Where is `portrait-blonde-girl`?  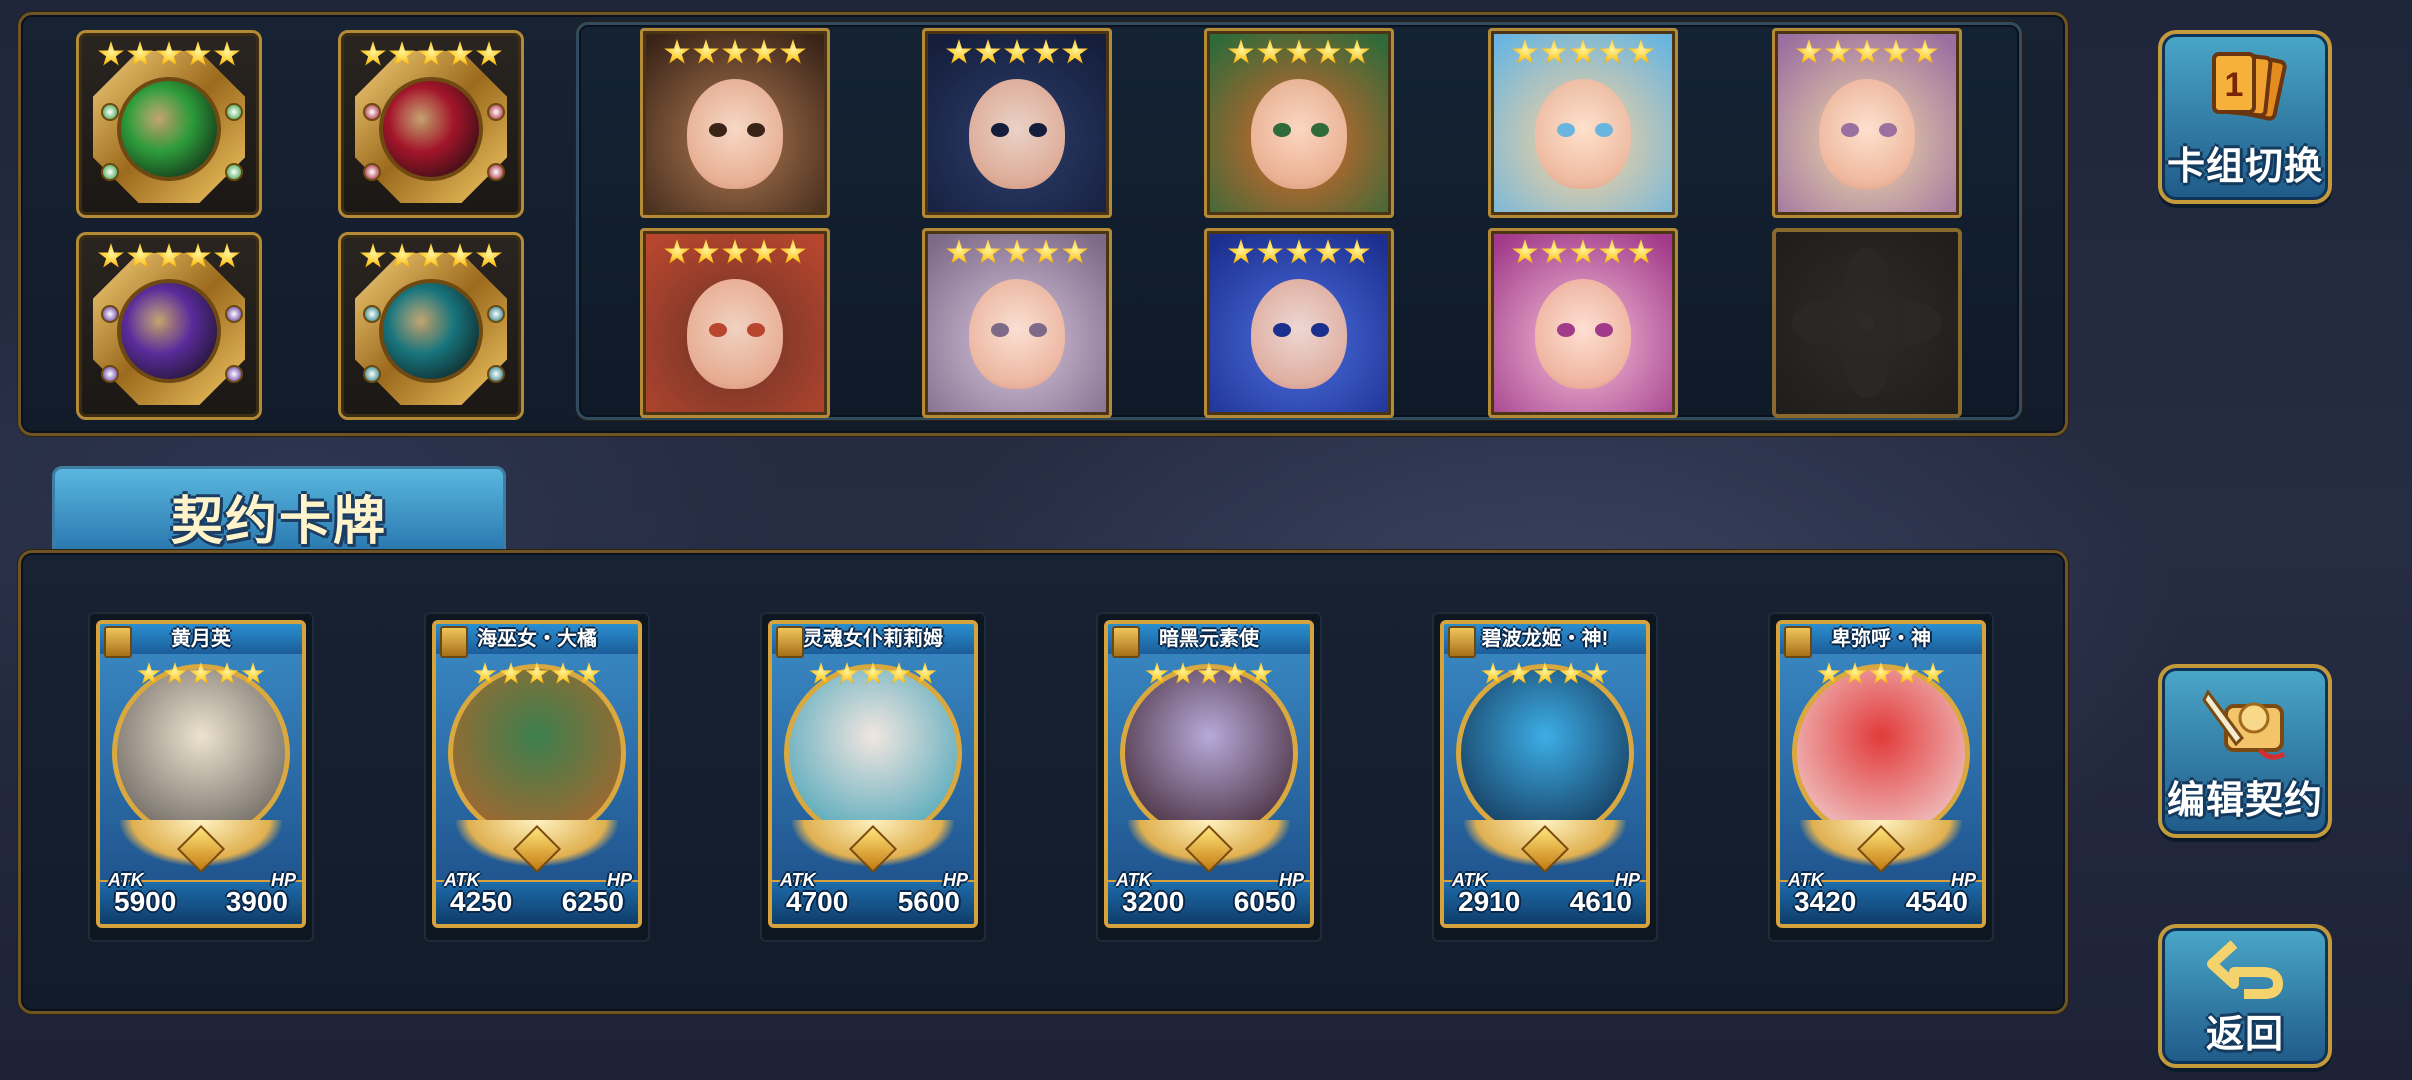
portrait-blonde-girl is located at coordinates (1867, 123).